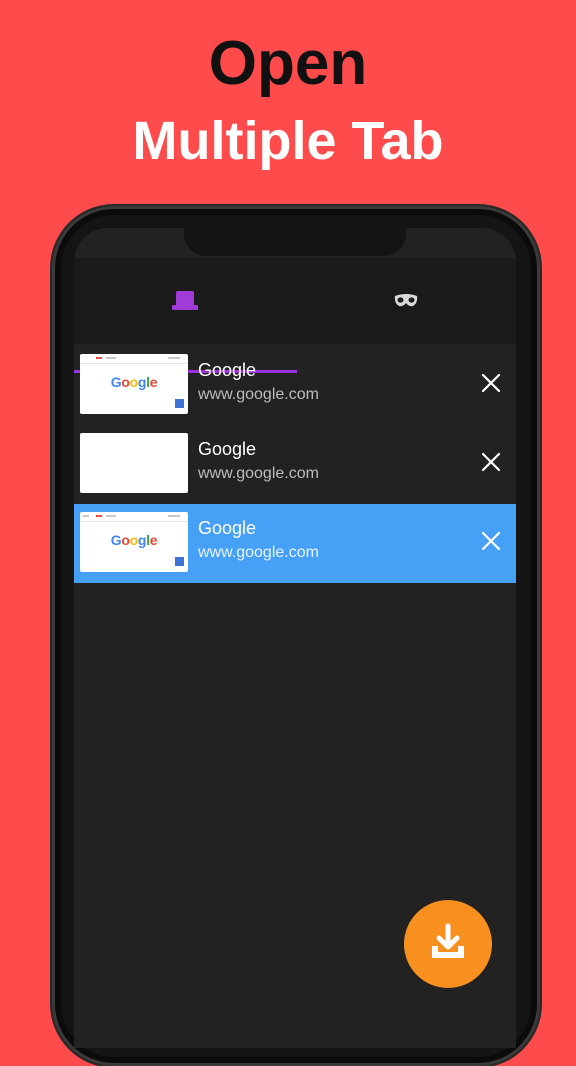  I want to click on tab-row-active: Google Google www.google.com, so click(295, 543).